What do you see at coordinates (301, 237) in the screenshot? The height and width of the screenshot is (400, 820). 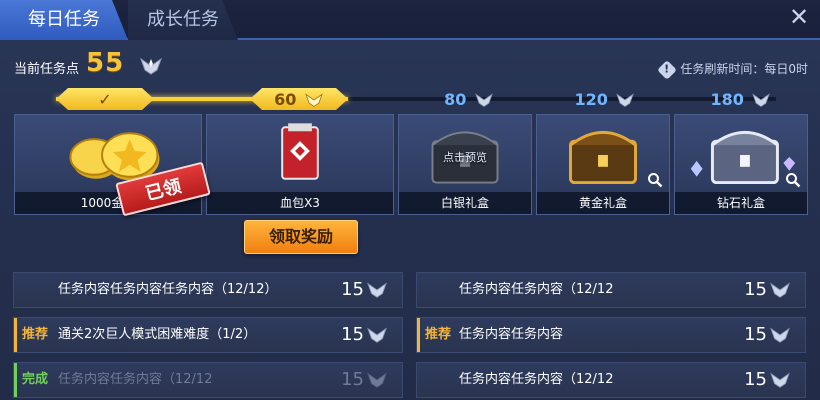 I see `claim-reward-button: 领取奖励` at bounding box center [301, 237].